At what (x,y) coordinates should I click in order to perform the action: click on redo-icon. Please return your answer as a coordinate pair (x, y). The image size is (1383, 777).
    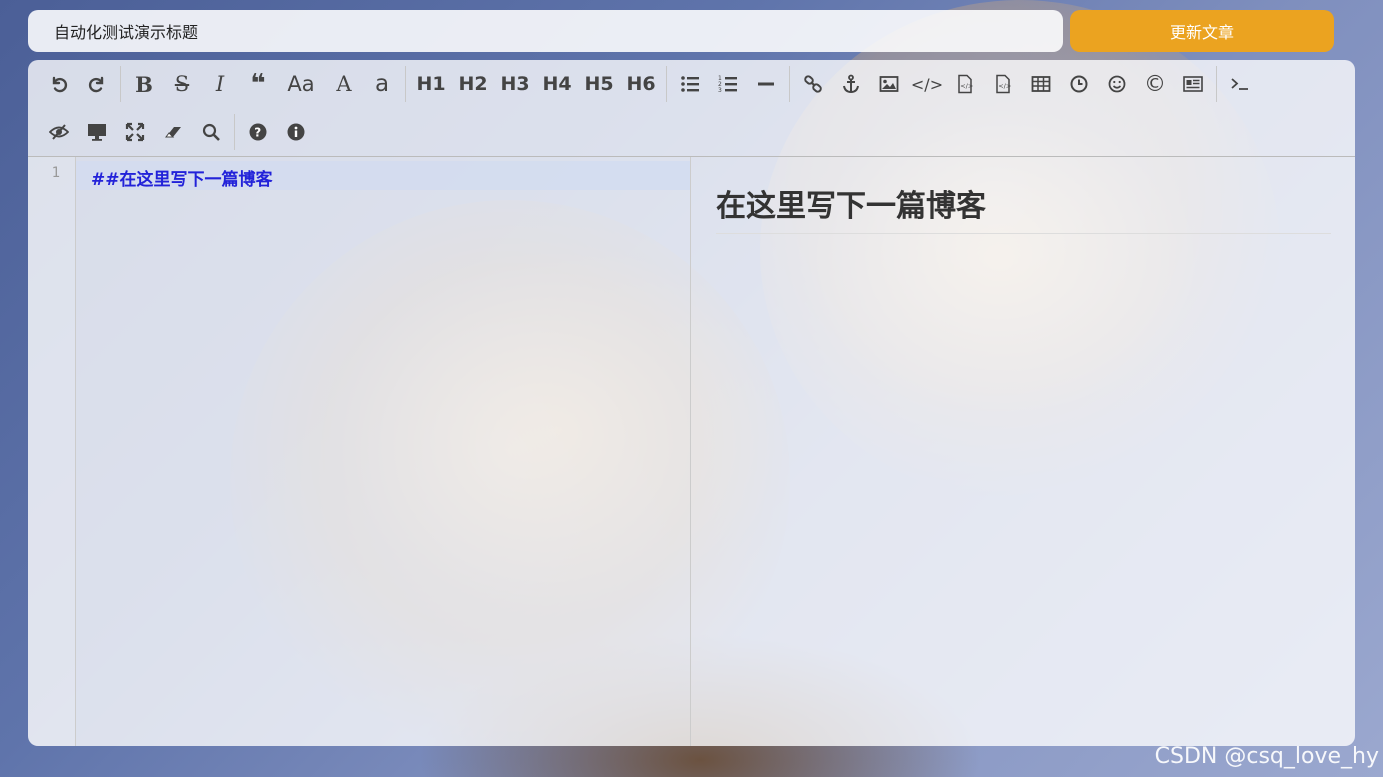
    Looking at the image, I should click on (97, 84).